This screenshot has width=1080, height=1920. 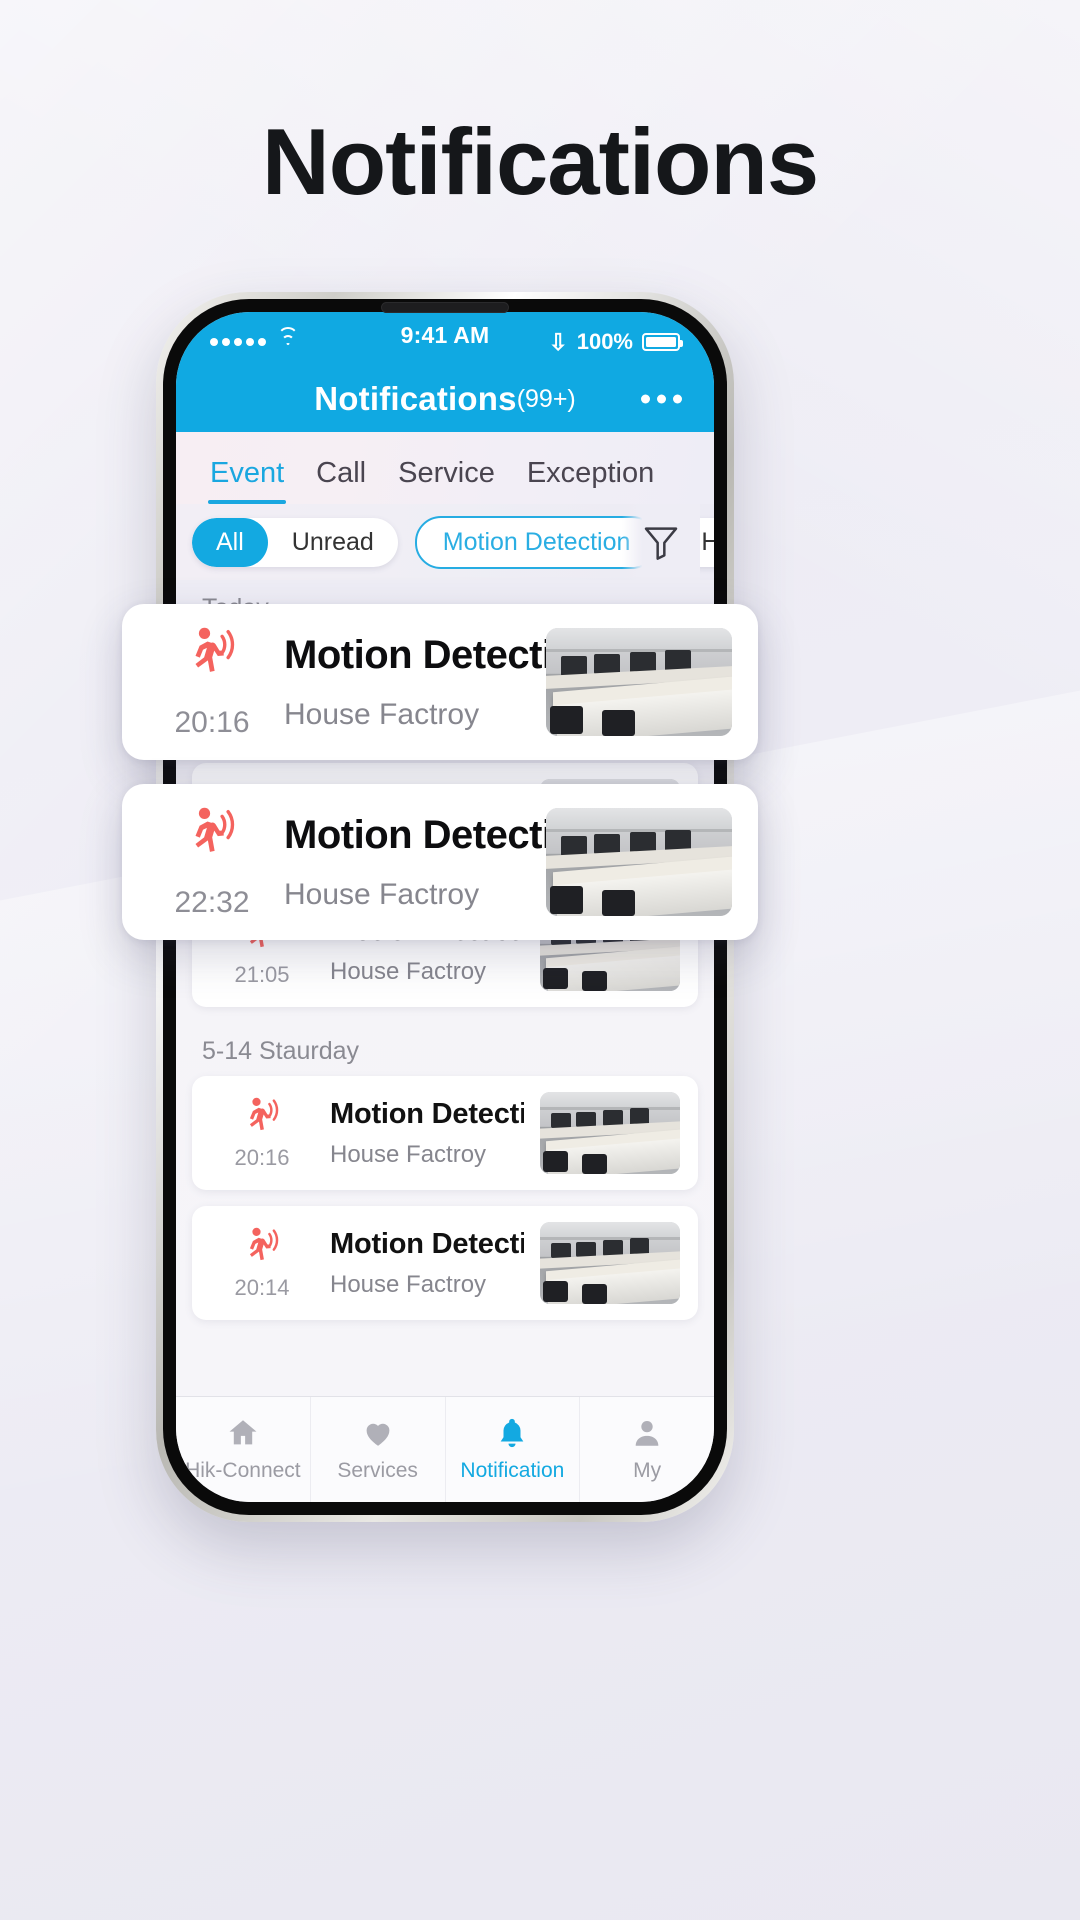 I want to click on section-label-saturday: 5-14 Staurday, so click(x=281, y=1051).